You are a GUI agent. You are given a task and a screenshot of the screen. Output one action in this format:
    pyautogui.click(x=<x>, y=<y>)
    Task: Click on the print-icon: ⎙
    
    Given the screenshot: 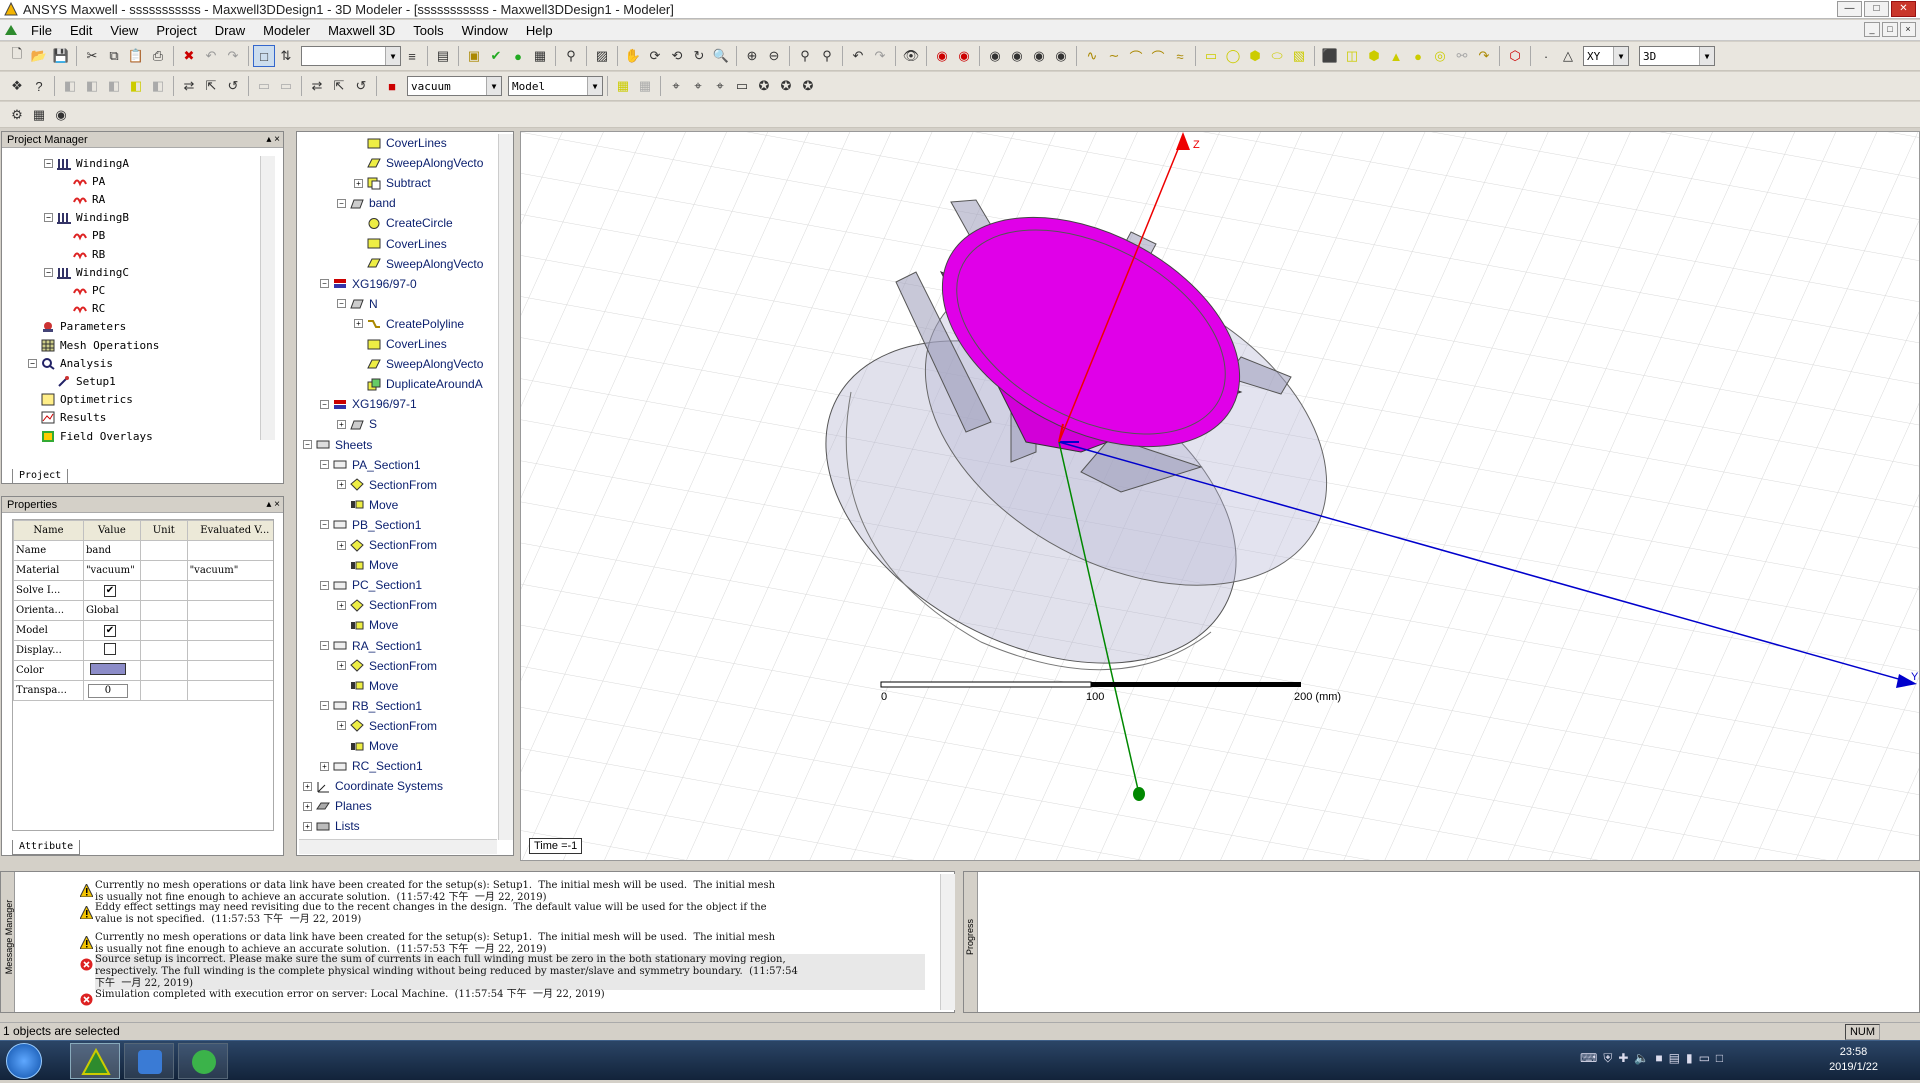 What is the action you would take?
    pyautogui.click(x=158, y=56)
    